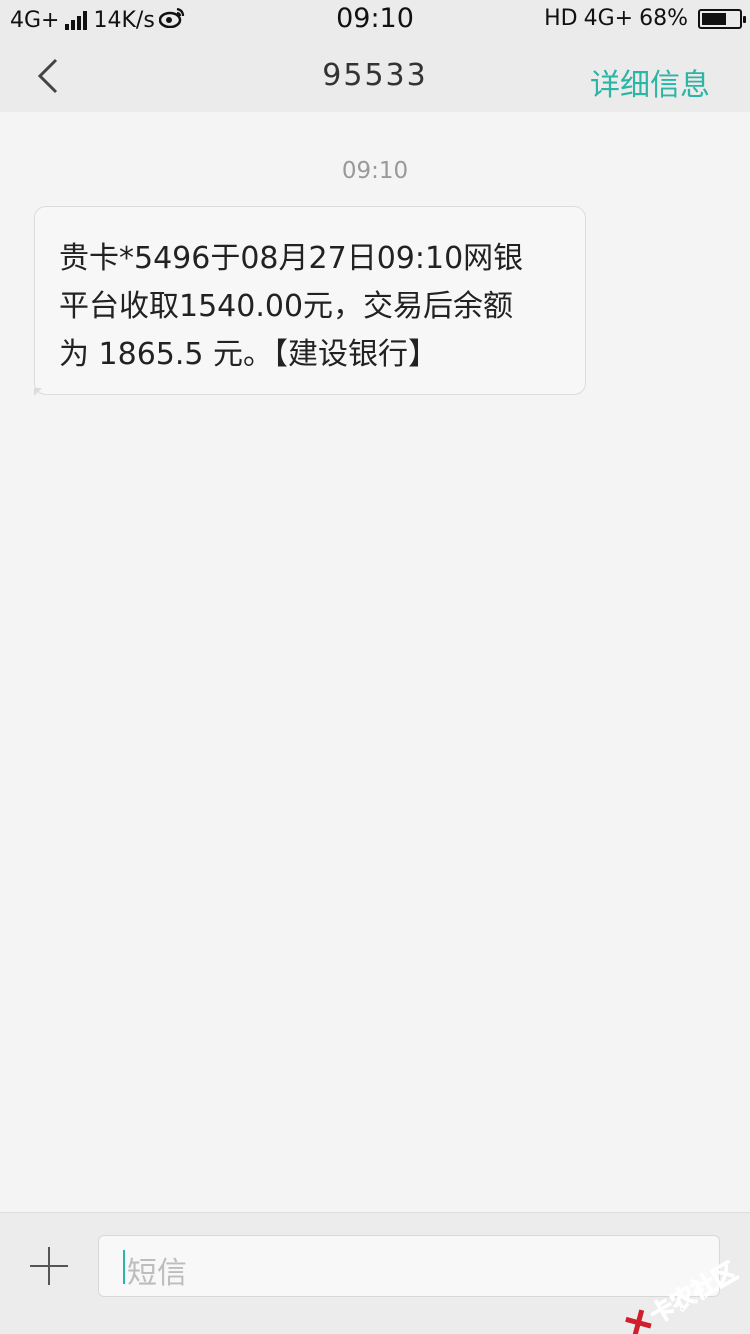 The width and height of the screenshot is (750, 1334). I want to click on input-placeholder: 短信, so click(157, 1273).